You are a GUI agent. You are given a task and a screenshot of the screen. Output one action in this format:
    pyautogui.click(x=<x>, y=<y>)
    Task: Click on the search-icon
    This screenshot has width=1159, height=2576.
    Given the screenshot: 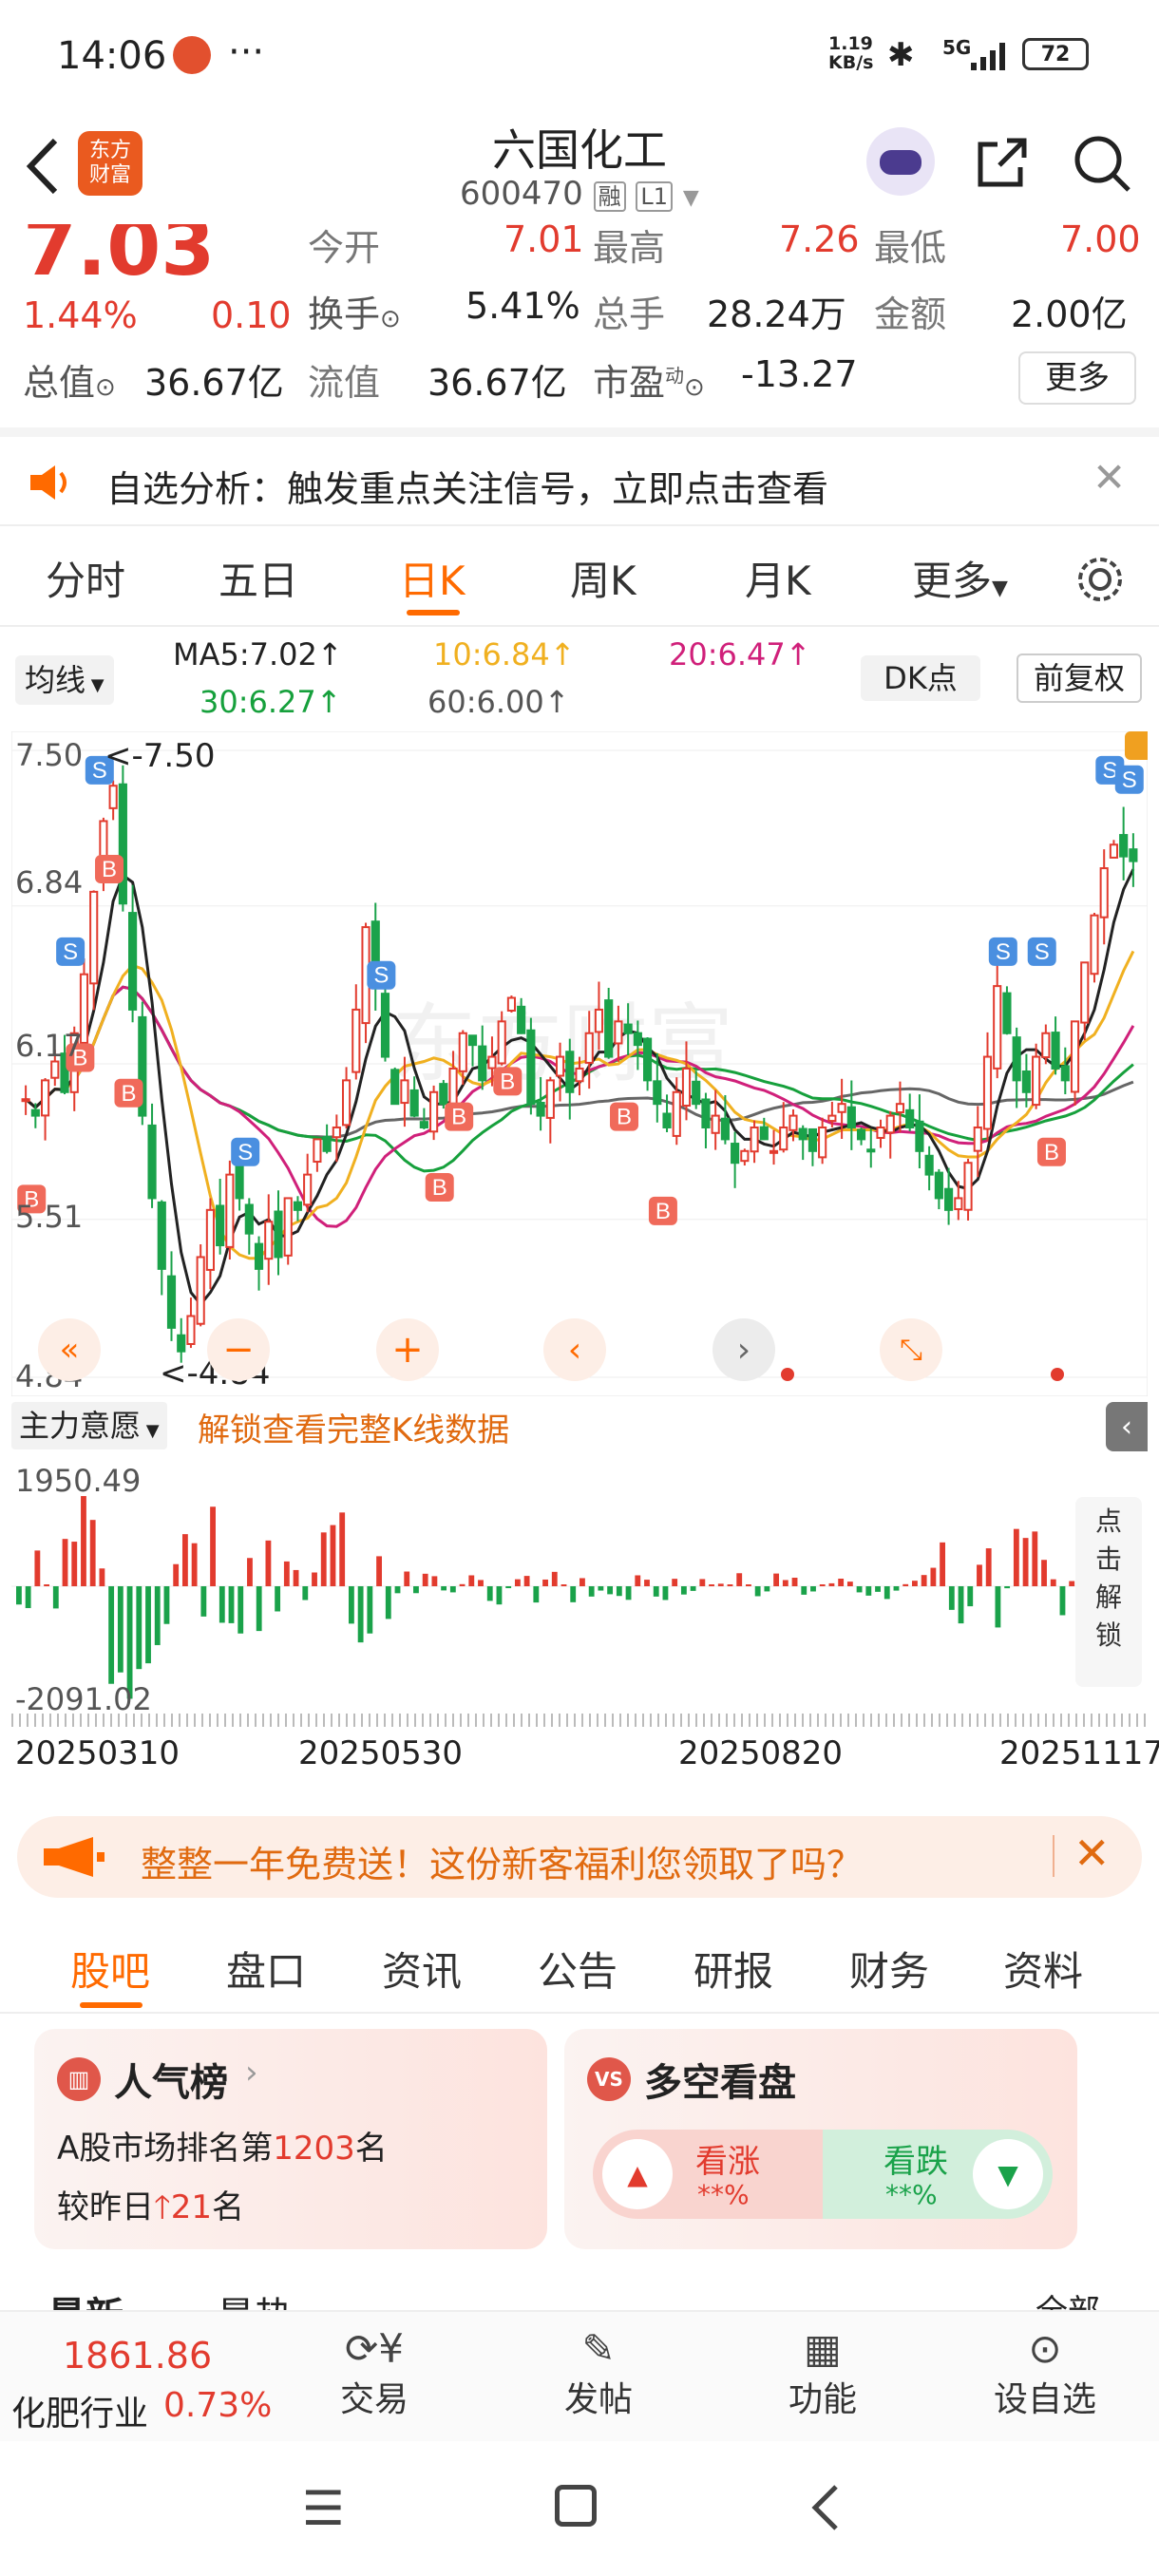 What is the action you would take?
    pyautogui.click(x=1103, y=164)
    